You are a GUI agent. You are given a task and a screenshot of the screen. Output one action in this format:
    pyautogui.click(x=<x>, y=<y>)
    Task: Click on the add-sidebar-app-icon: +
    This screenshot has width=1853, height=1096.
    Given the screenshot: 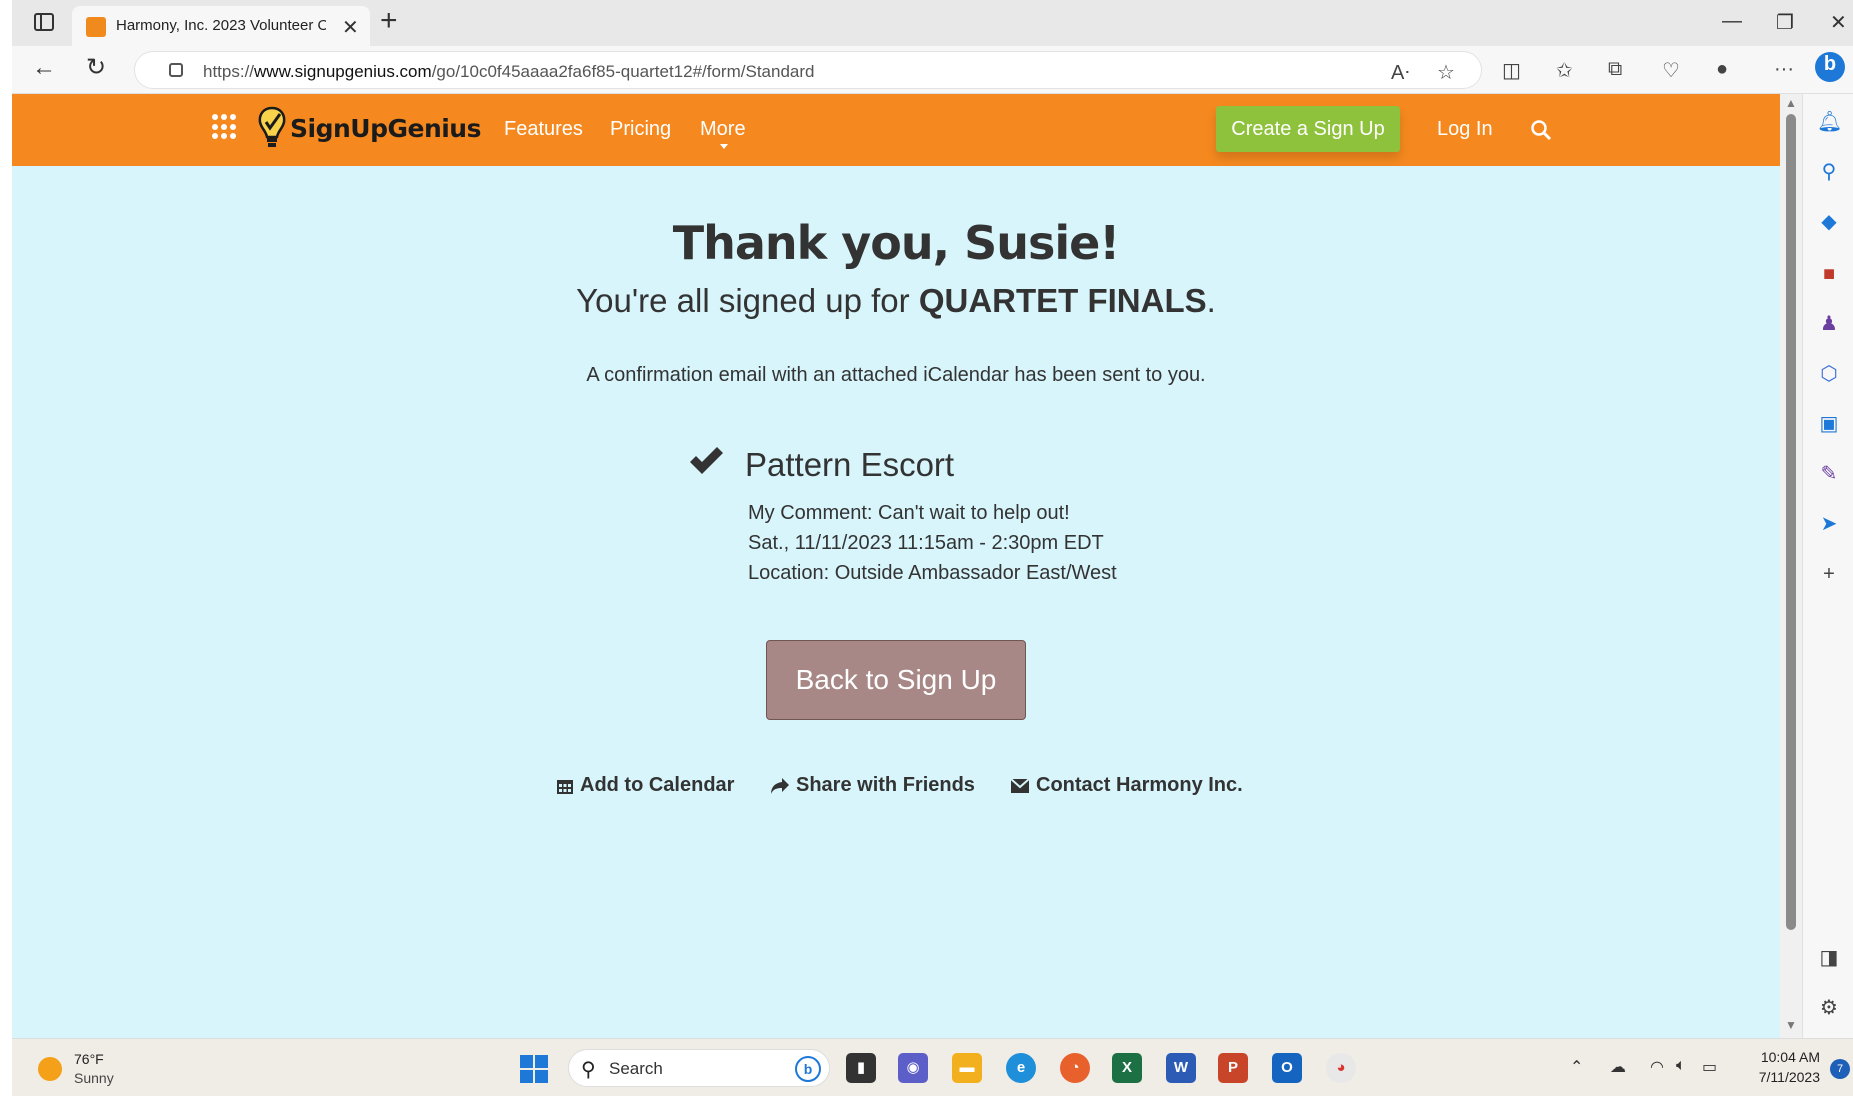 What is the action you would take?
    pyautogui.click(x=1829, y=574)
    